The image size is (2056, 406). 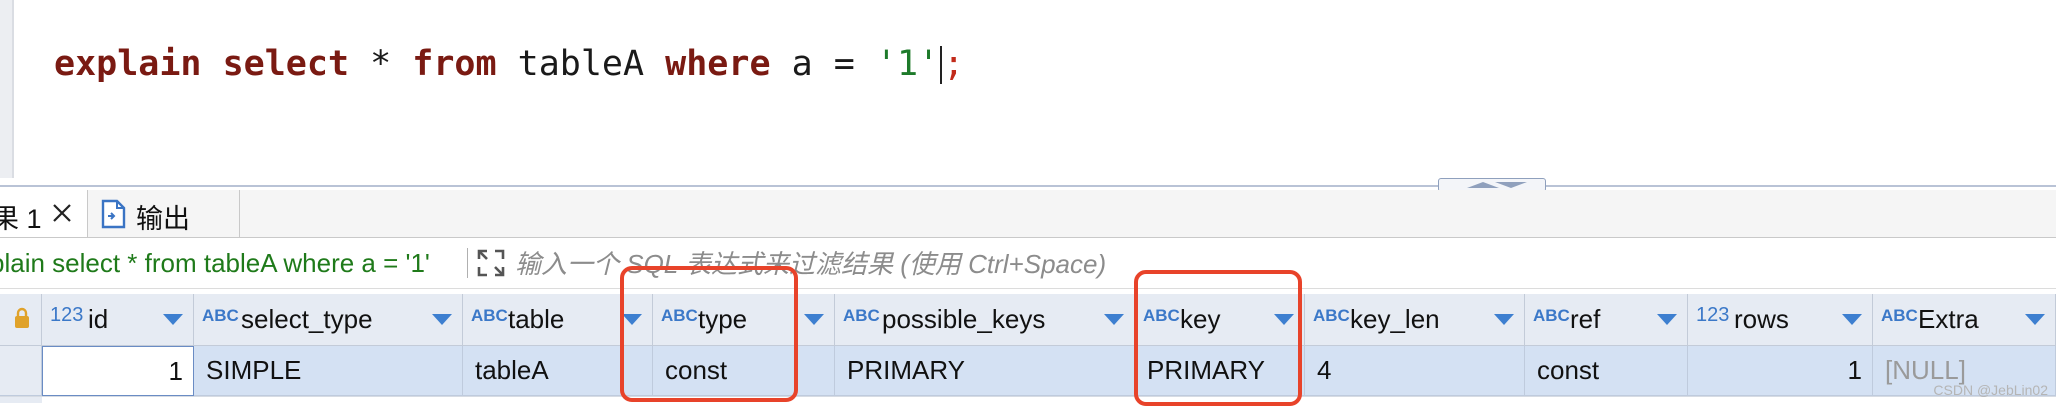 I want to click on panel-splitter, so click(x=1028, y=186).